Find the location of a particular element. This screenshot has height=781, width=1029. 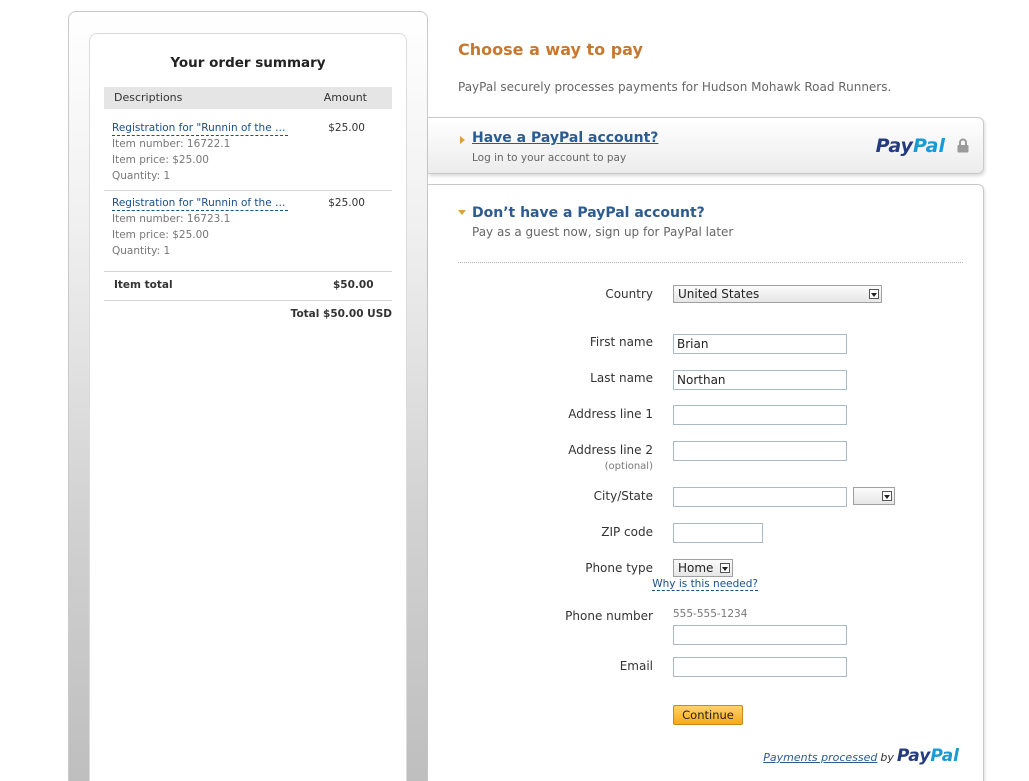

email-label: Email is located at coordinates (636, 666).